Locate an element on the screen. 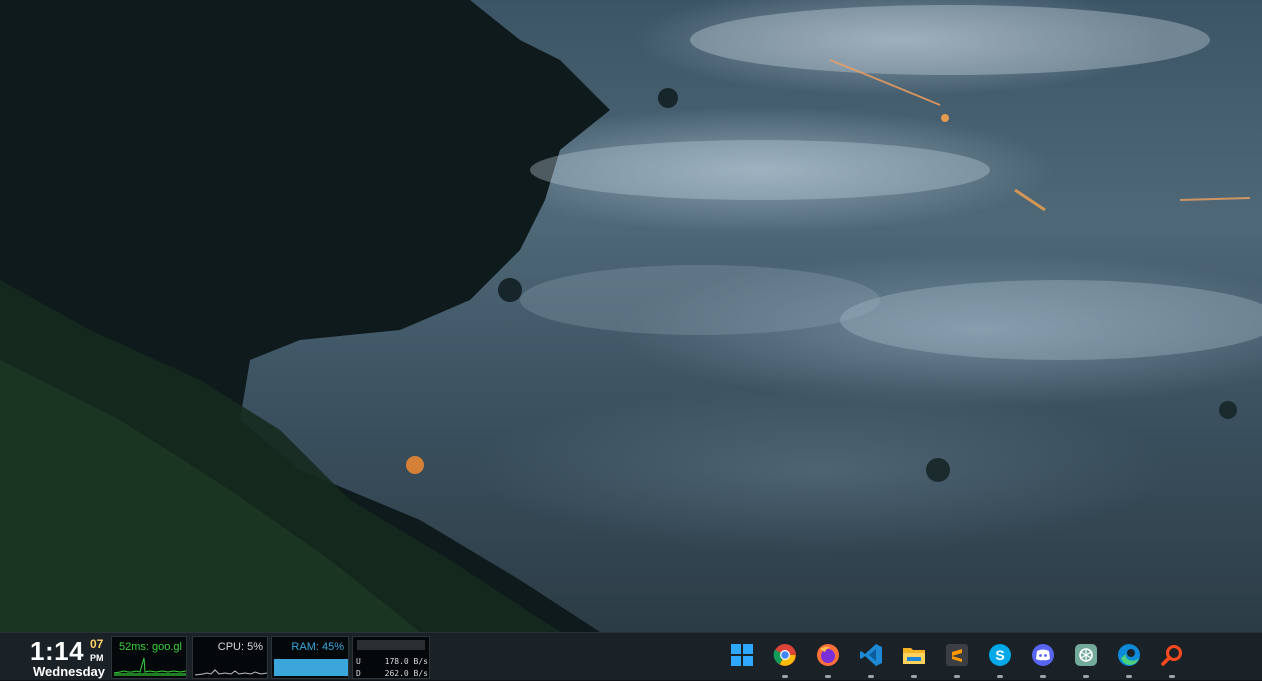 Image resolution: width=1262 pixels, height=681 pixels. network-widget: U 178.0 B/s D 262.0 B/s is located at coordinates (391, 657).